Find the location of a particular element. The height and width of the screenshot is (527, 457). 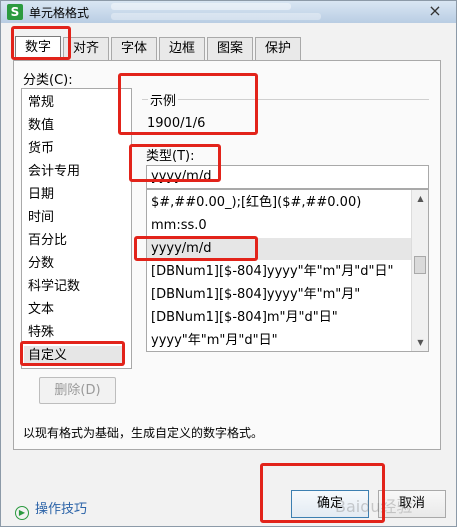

category-text: 文本 is located at coordinates (41, 310).